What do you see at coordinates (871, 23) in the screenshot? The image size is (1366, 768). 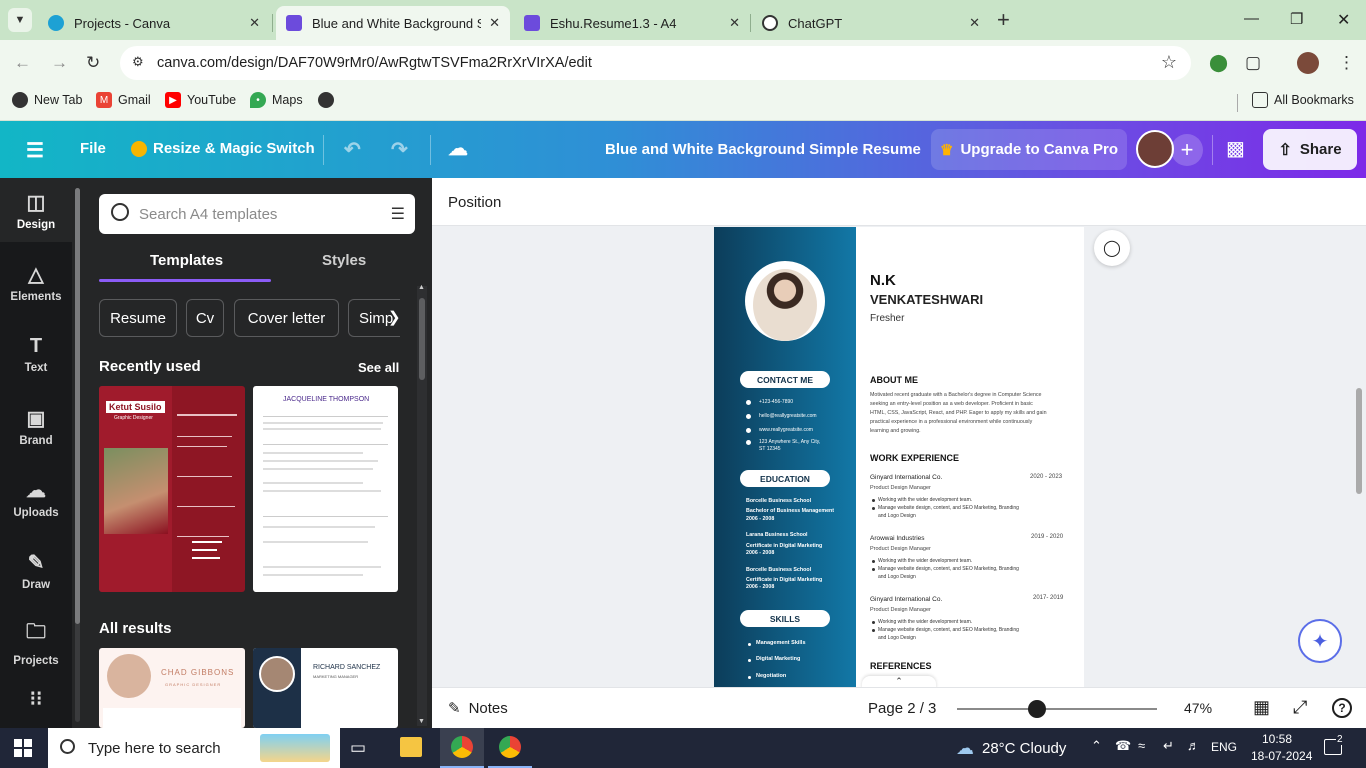 I see `browser-tab-chatgpt: ChatGPT ✕` at bounding box center [871, 23].